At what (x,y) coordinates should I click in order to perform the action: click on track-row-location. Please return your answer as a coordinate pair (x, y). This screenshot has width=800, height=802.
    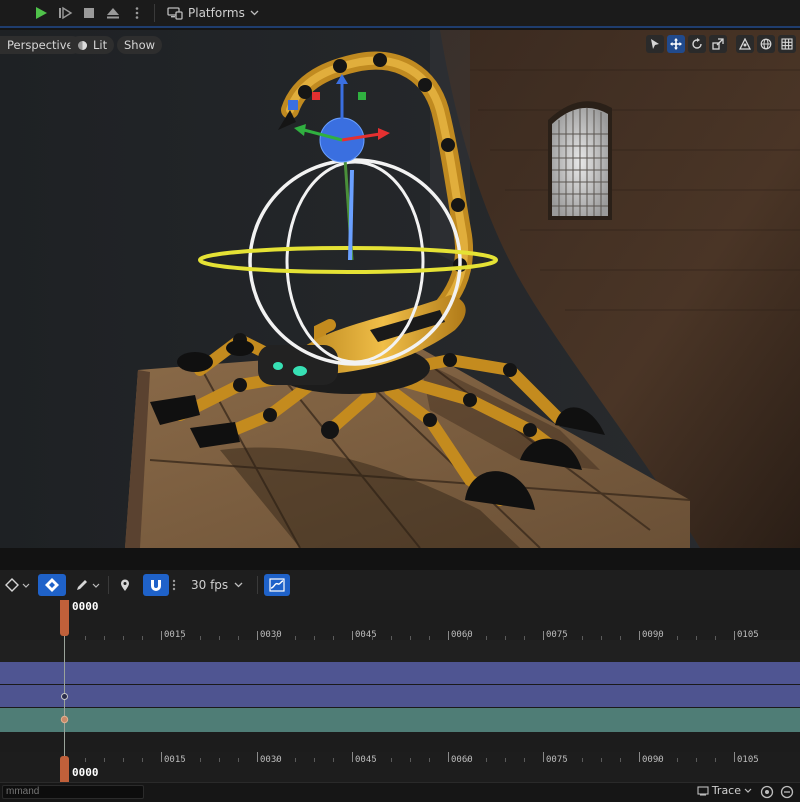
    Looking at the image, I should click on (400, 696).